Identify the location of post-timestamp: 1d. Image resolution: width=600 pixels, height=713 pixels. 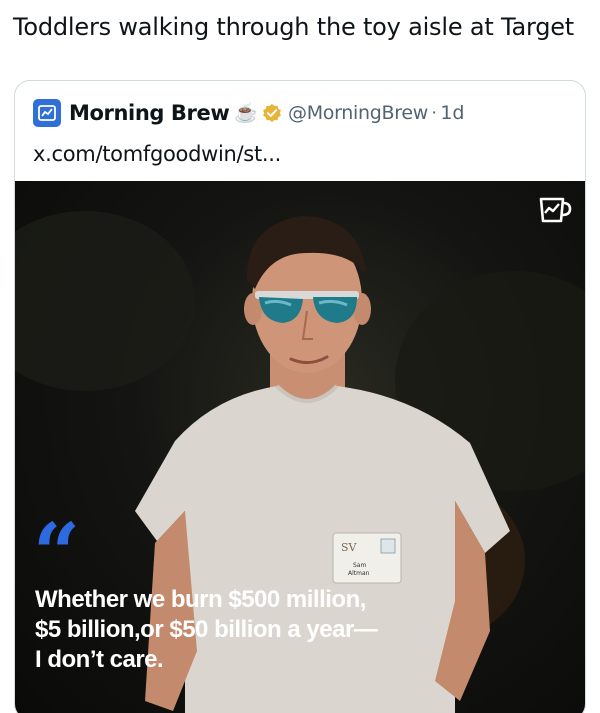
(452, 113).